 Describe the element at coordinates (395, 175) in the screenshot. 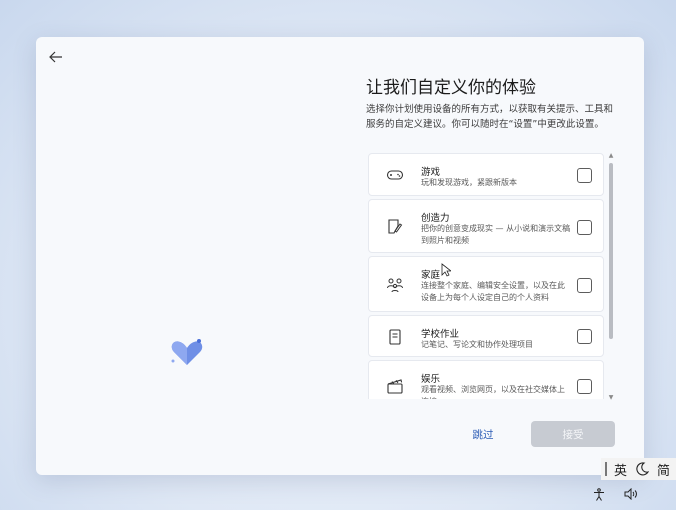

I see `gamepad-icon` at that location.